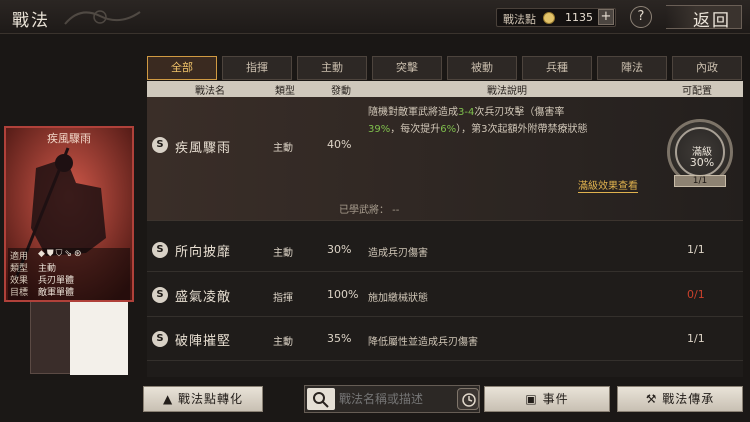 Image resolution: width=750 pixels, height=422 pixels. Describe the element at coordinates (285, 91) in the screenshot. I see `col-type: 類型` at that location.